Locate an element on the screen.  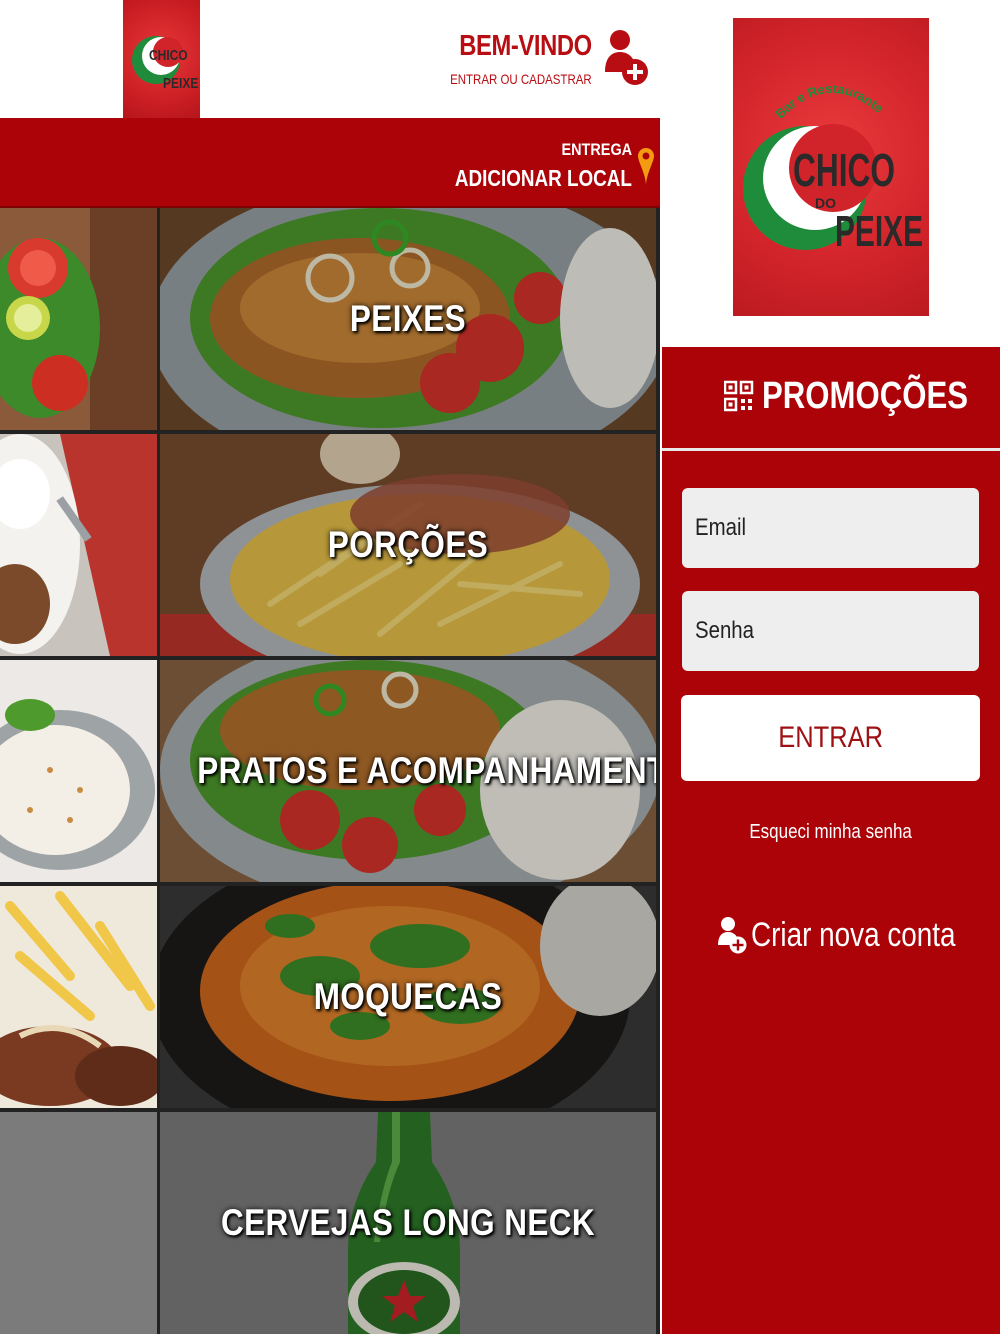
category-row: PORÇÕES is located at coordinates (330, 545).